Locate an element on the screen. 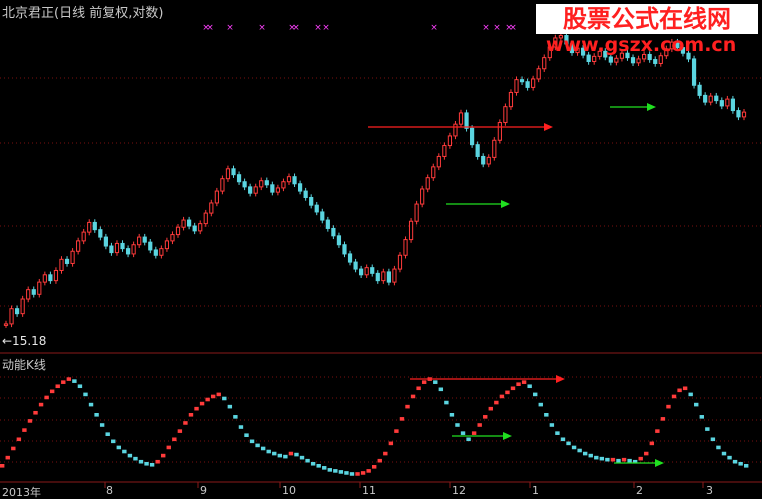 The width and height of the screenshot is (762, 499). x-tick-label: 12 is located at coordinates (459, 490).